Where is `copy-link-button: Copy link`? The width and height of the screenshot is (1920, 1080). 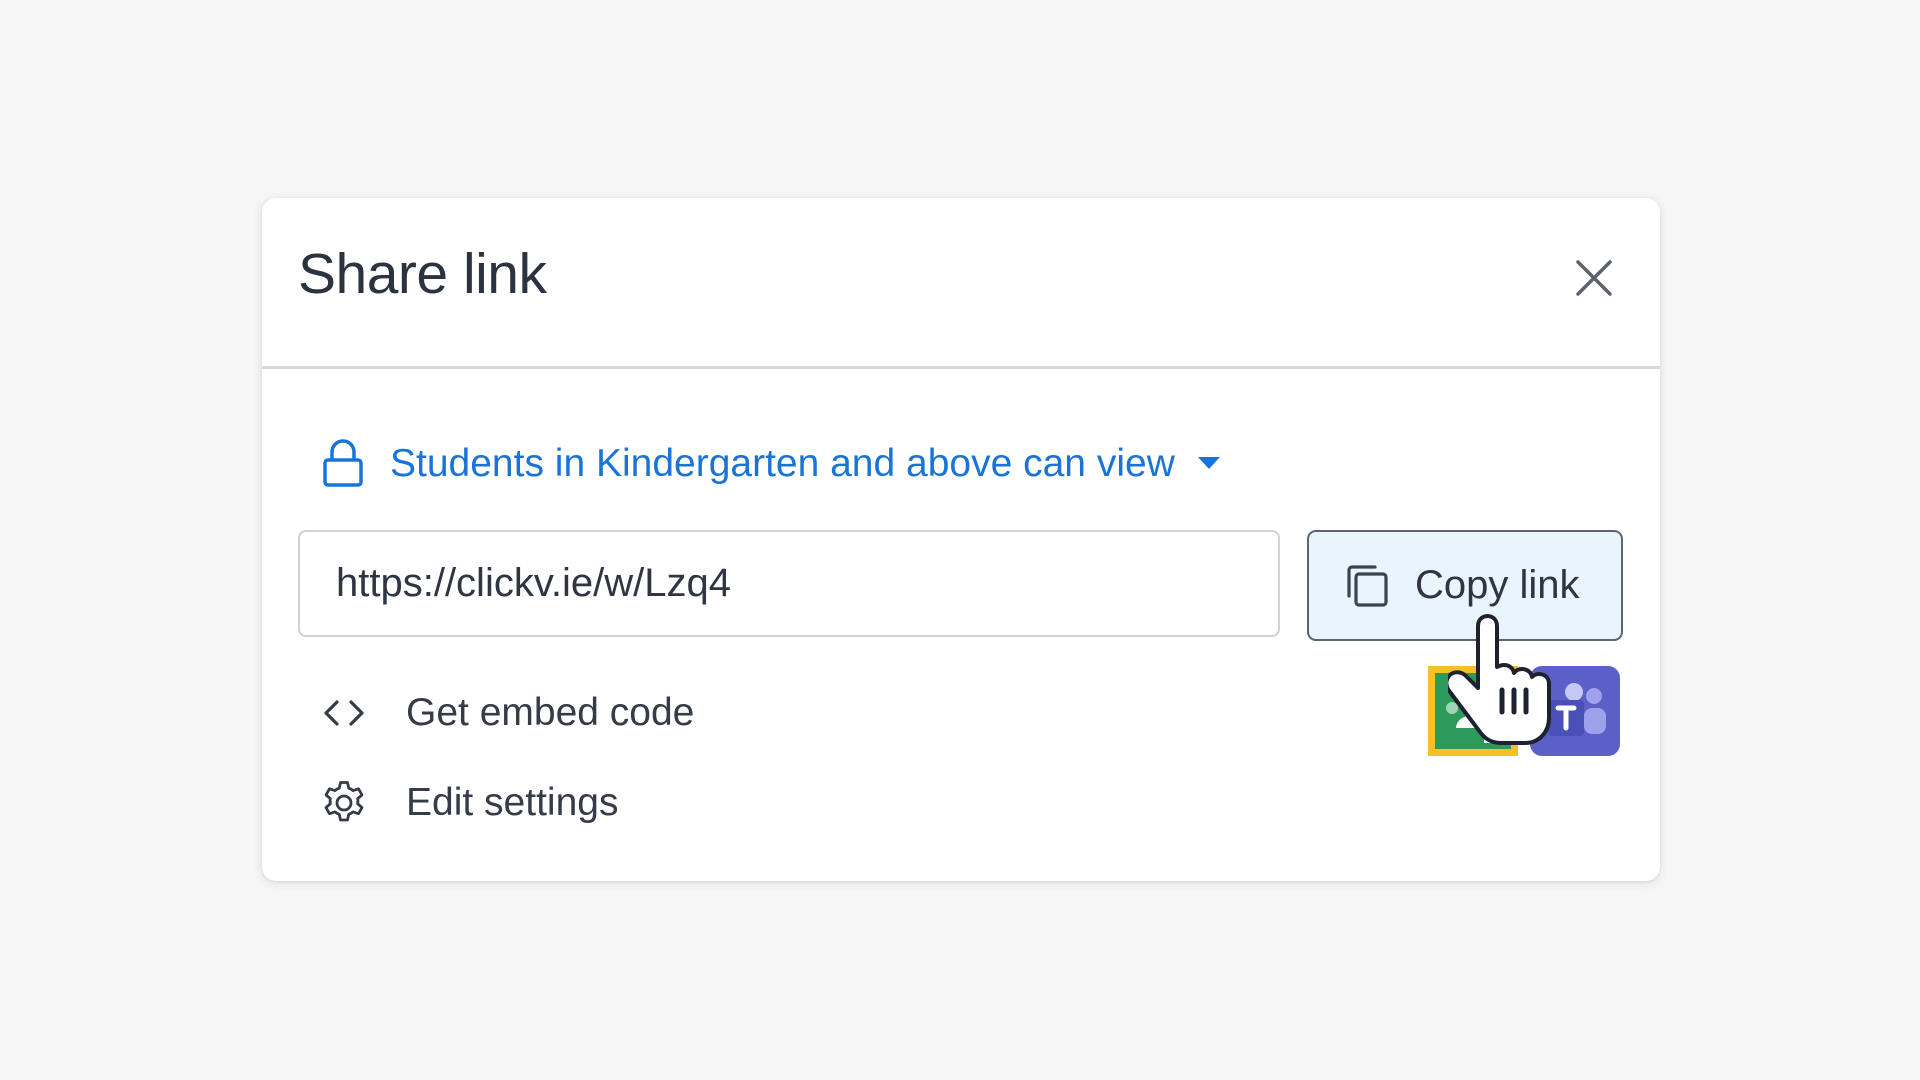 copy-link-button: Copy link is located at coordinates (1465, 585).